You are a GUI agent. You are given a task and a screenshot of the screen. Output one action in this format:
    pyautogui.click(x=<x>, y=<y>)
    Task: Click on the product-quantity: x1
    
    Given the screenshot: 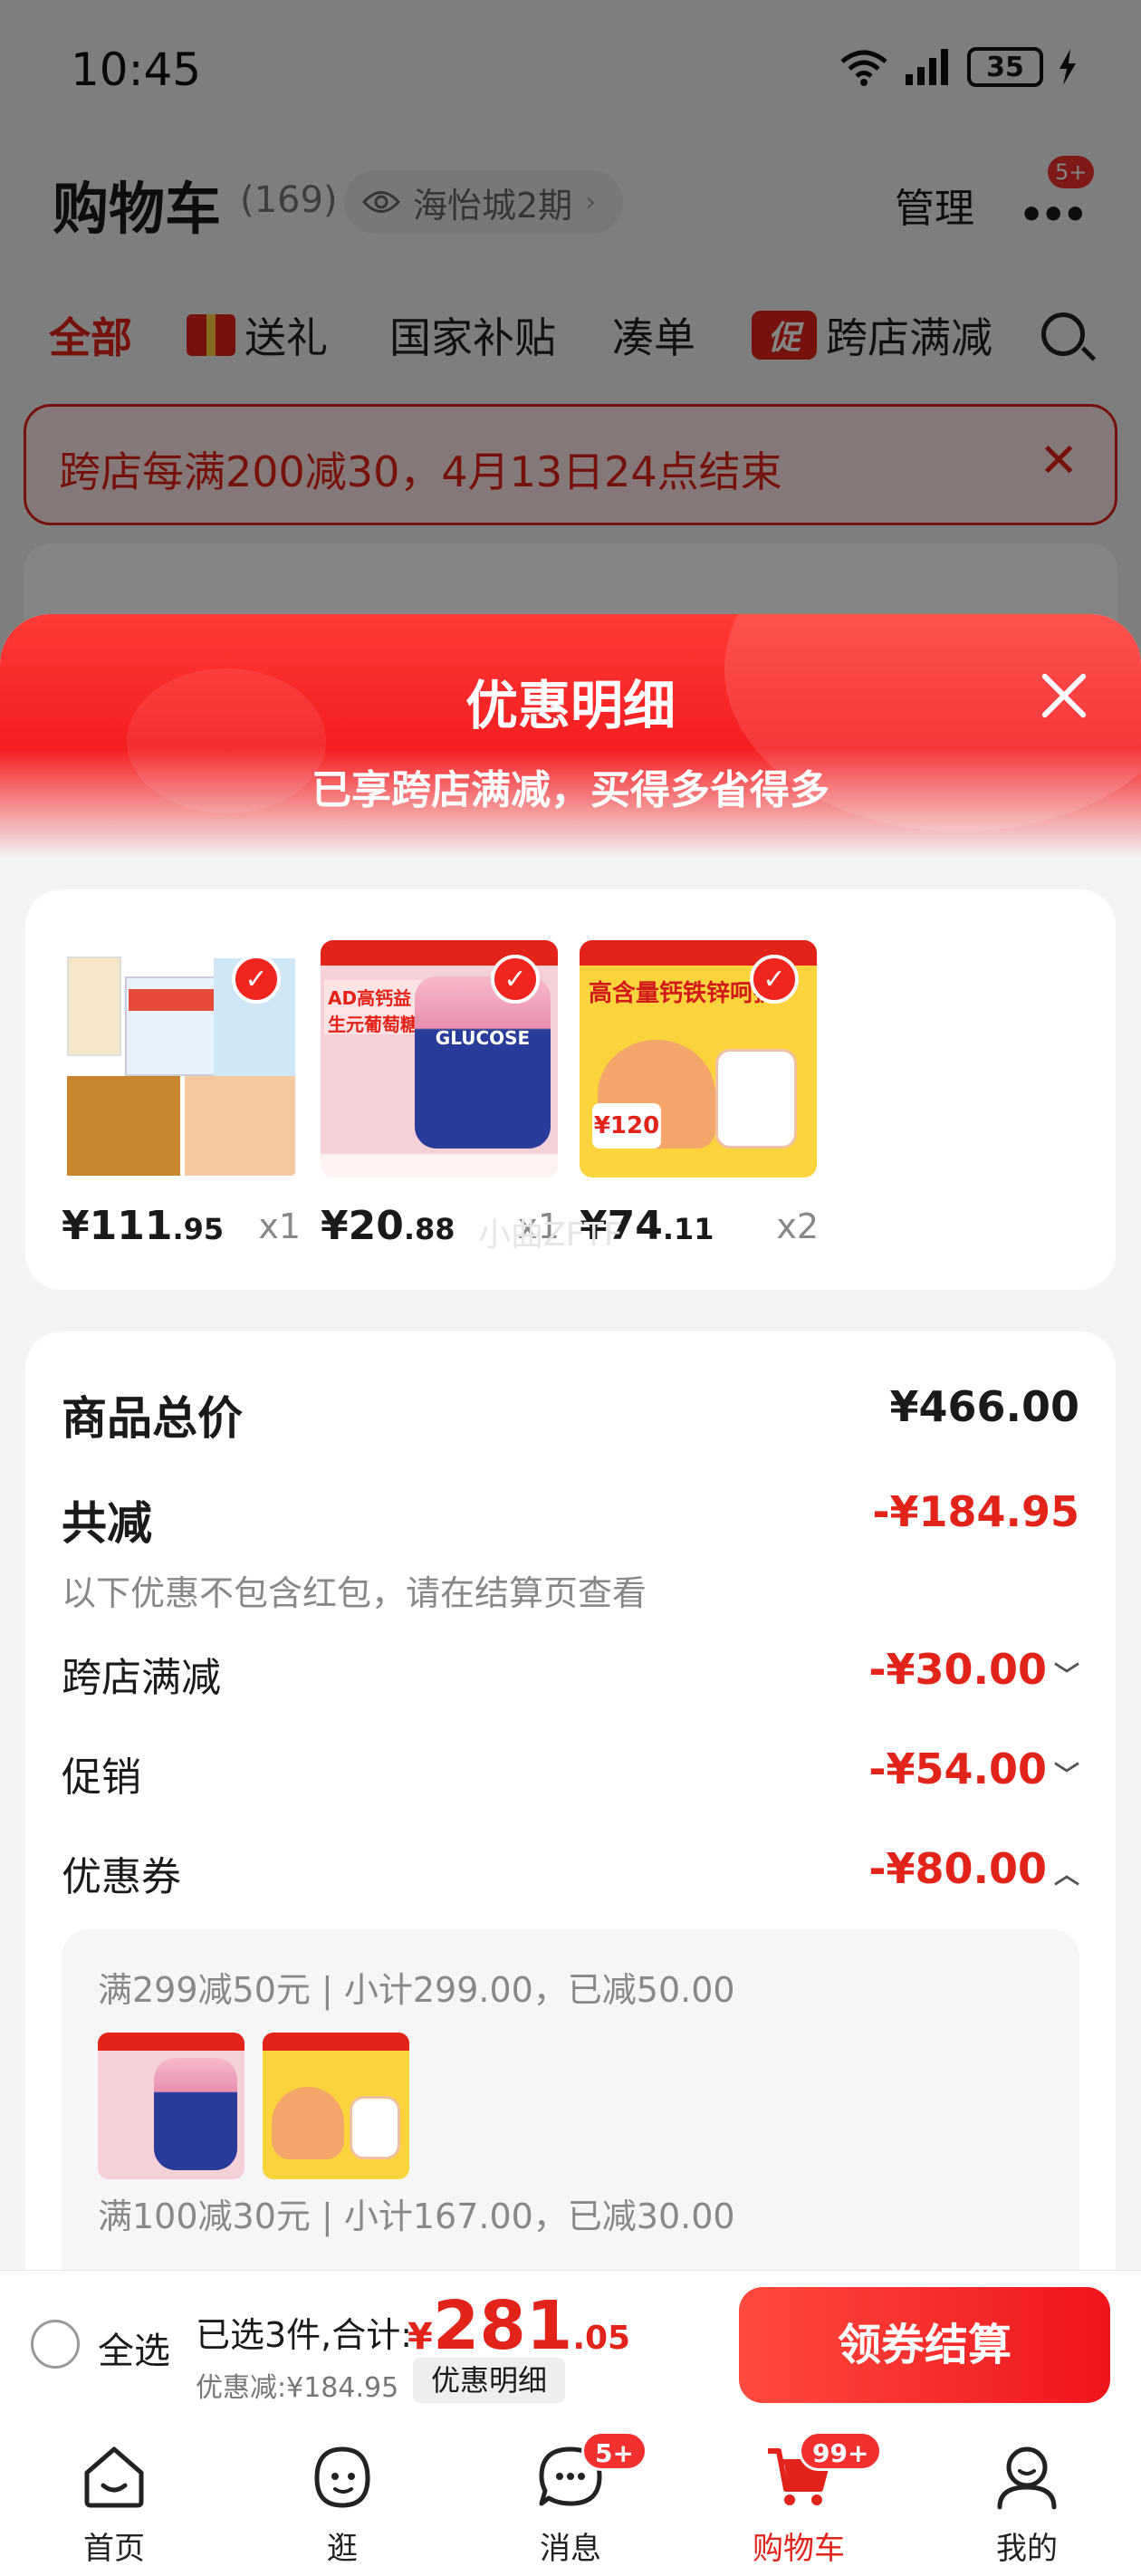 What is the action you would take?
    pyautogui.click(x=279, y=1226)
    